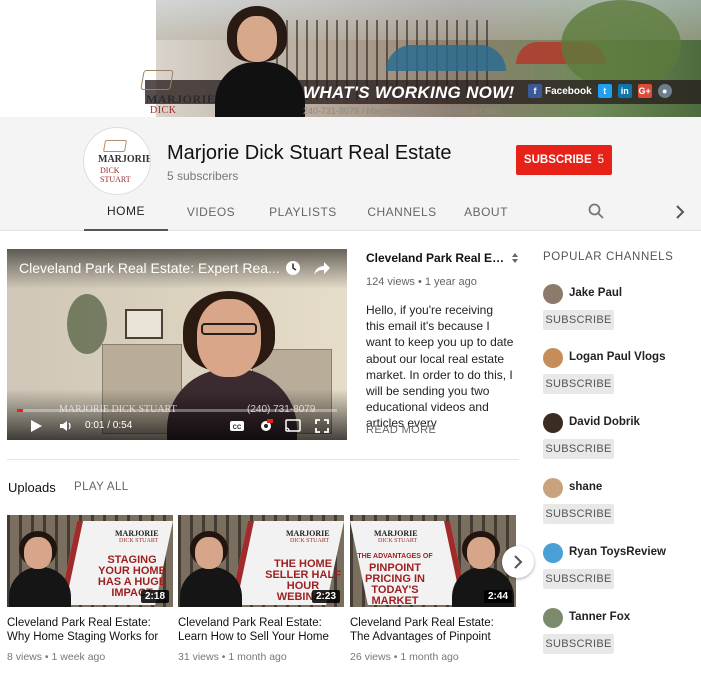  Describe the element at coordinates (395, 584) in the screenshot. I see `thumbnail-text: PINPOINT PRICING IN TODAY'S MARKET` at that location.